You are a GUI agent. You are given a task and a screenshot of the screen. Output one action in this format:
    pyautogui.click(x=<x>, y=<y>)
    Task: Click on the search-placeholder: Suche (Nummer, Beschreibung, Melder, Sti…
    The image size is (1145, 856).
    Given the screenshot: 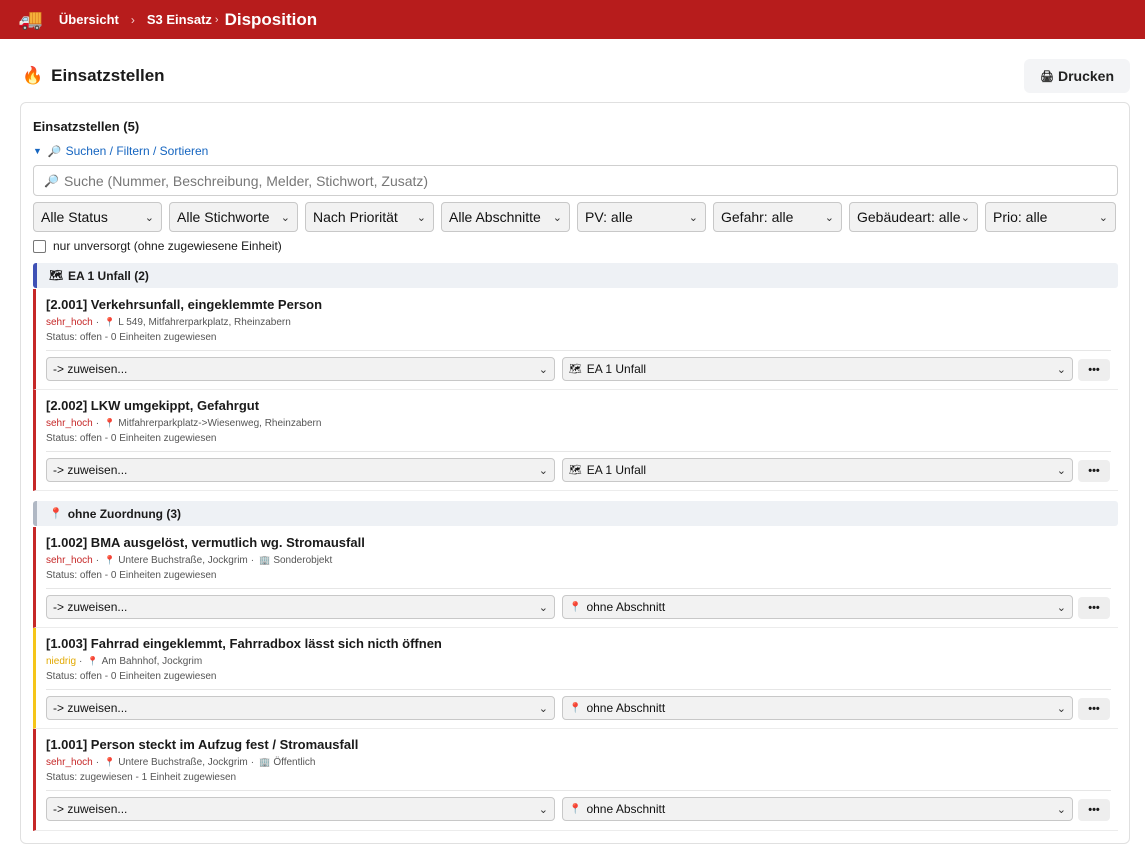 What is the action you would take?
    pyautogui.click(x=246, y=180)
    